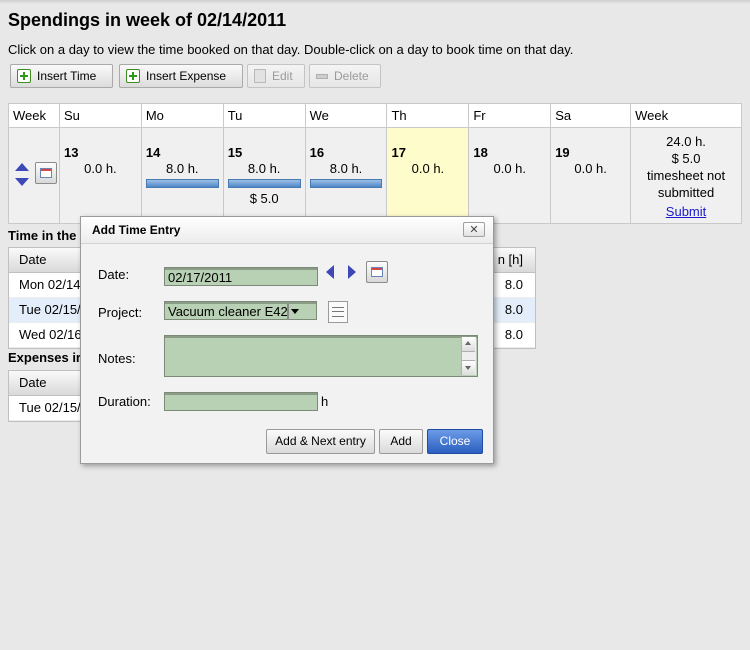 This screenshot has width=750, height=650. I want to click on week-total-expense: $ 5.0, so click(686, 158).